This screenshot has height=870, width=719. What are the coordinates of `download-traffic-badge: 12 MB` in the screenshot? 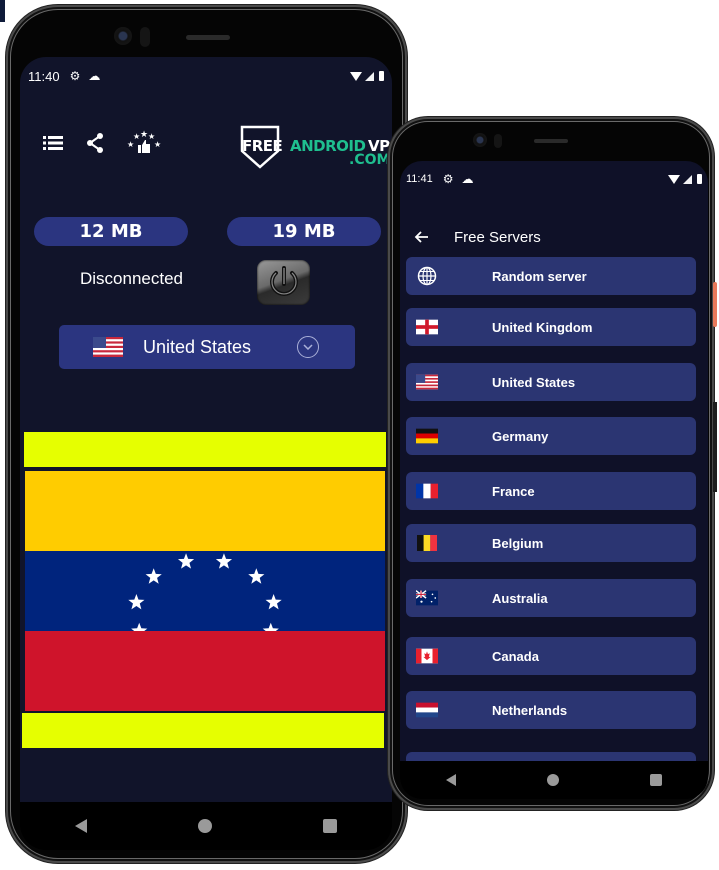 It's located at (111, 231).